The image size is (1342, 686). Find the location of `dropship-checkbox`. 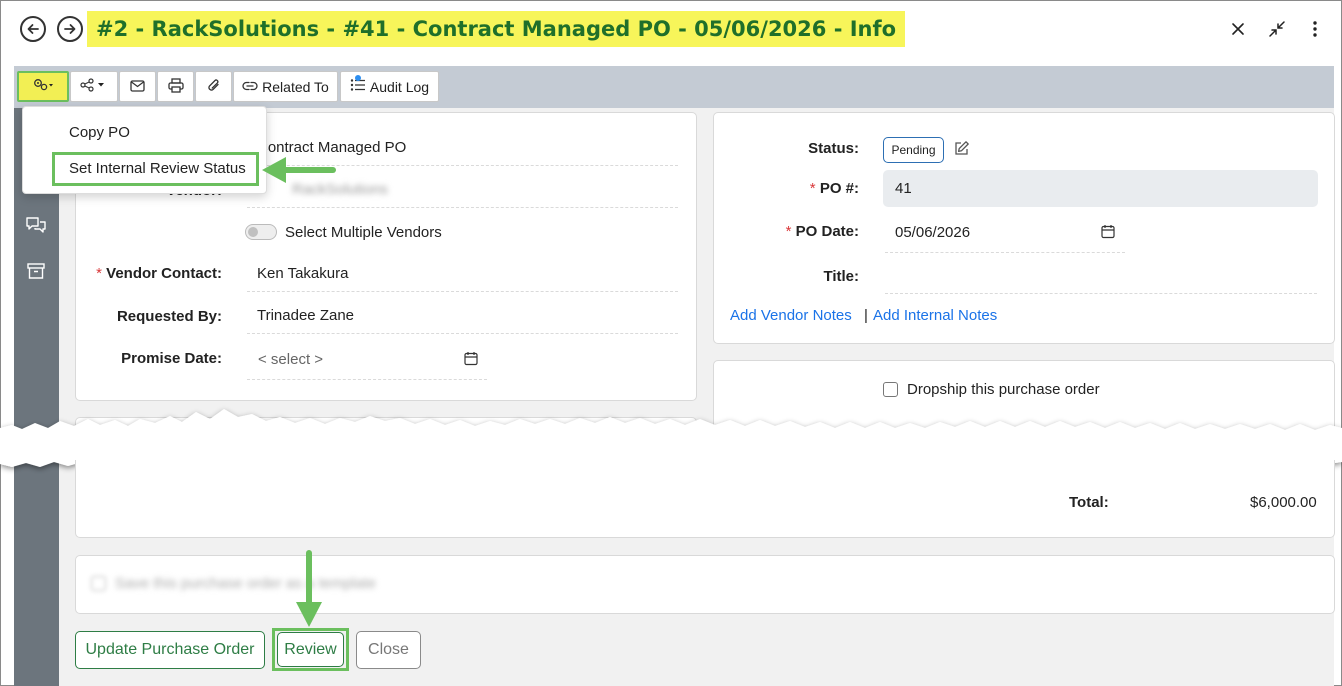

dropship-checkbox is located at coordinates (890, 389).